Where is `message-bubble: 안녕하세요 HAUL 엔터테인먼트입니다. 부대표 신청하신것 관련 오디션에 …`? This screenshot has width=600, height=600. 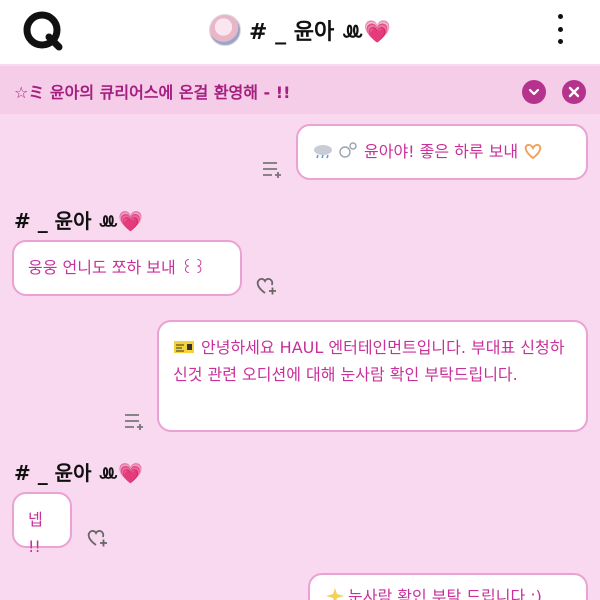 message-bubble: 안녕하세요 HAUL 엔터테인먼트입니다. 부대표 신청하신것 관련 오디션에 … is located at coordinates (372, 376).